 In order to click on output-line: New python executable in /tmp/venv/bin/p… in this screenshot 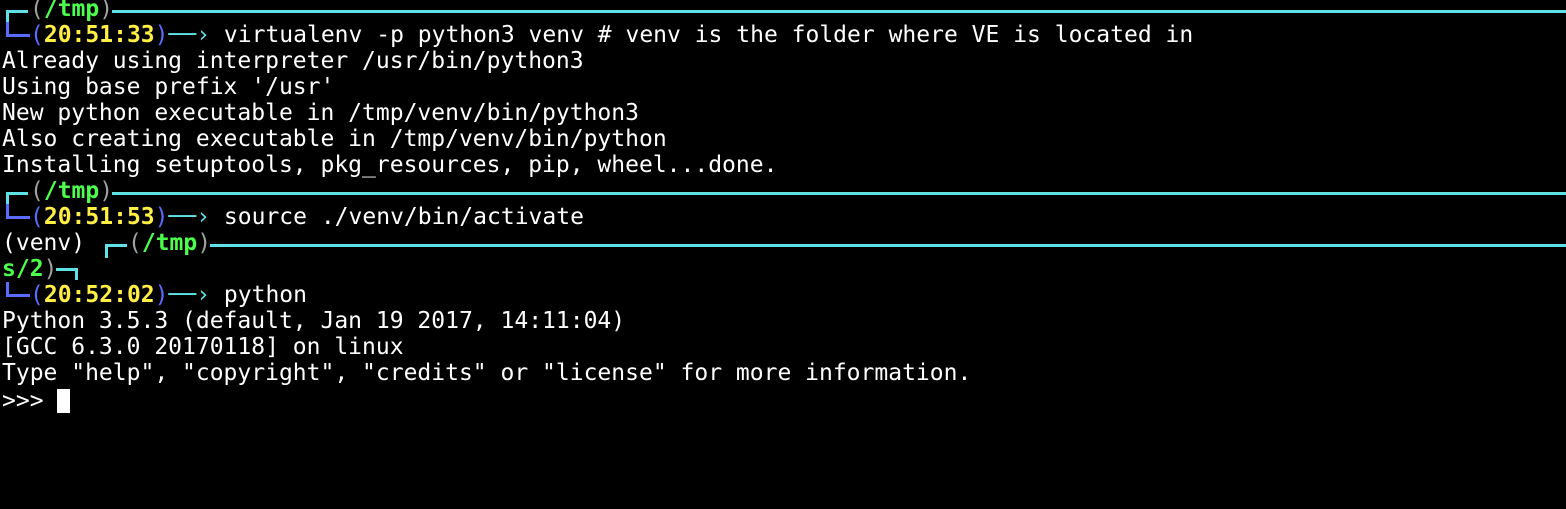, I will do `click(320, 113)`.